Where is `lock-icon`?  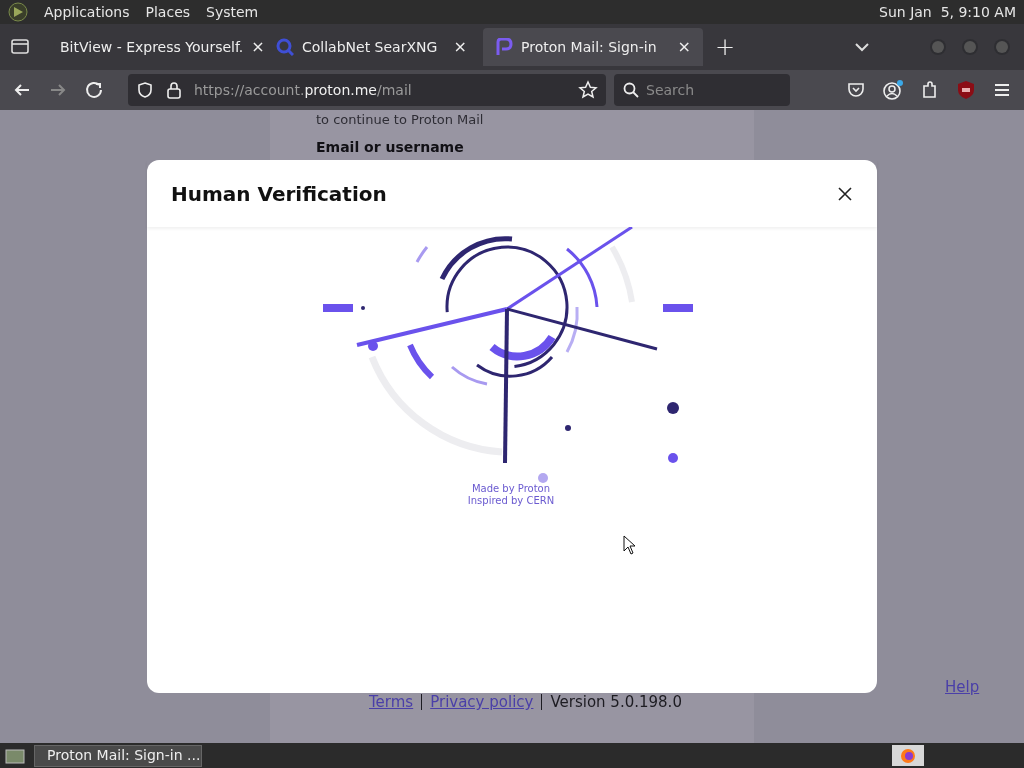 lock-icon is located at coordinates (174, 90).